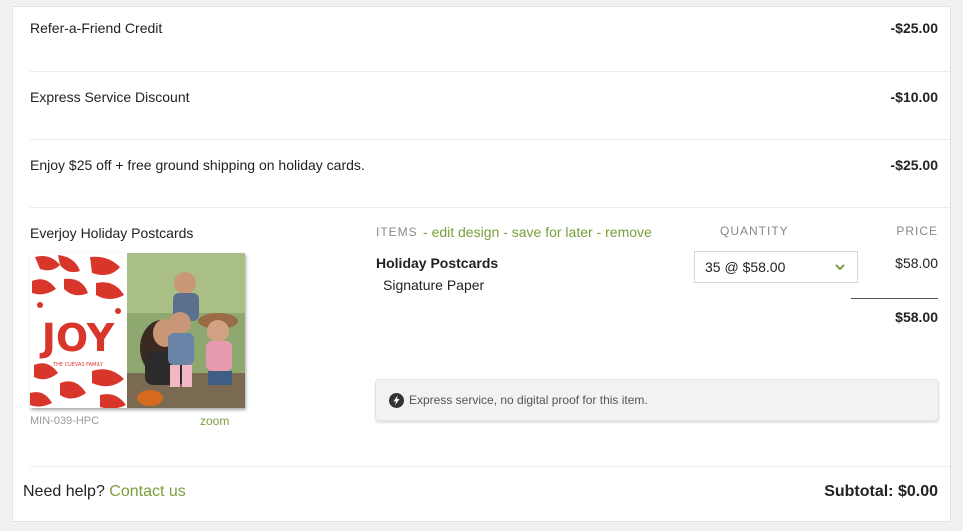 Image resolution: width=963 pixels, height=531 pixels. Describe the element at coordinates (78, 365) in the screenshot. I see `card-family-text: THE CUEVAS FAMILY` at that location.